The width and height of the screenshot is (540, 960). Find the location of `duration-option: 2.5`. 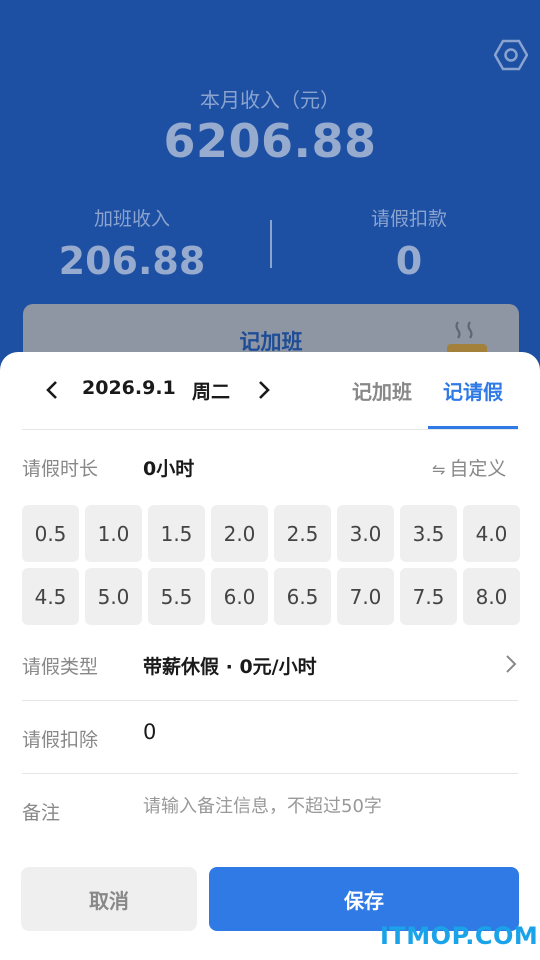

duration-option: 2.5 is located at coordinates (302, 533).